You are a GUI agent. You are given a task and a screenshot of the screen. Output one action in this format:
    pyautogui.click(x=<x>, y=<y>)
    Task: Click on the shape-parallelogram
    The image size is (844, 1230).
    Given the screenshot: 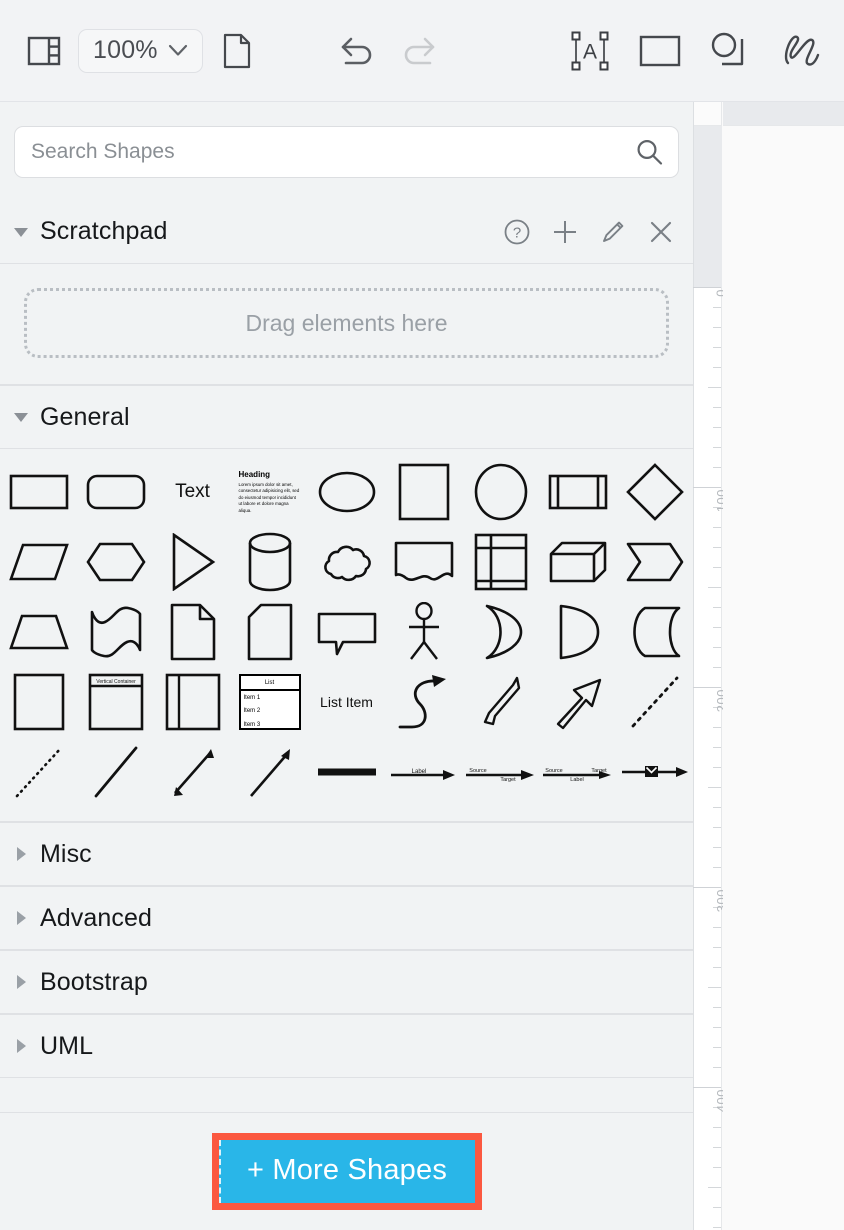 What is the action you would take?
    pyautogui.click(x=38, y=562)
    